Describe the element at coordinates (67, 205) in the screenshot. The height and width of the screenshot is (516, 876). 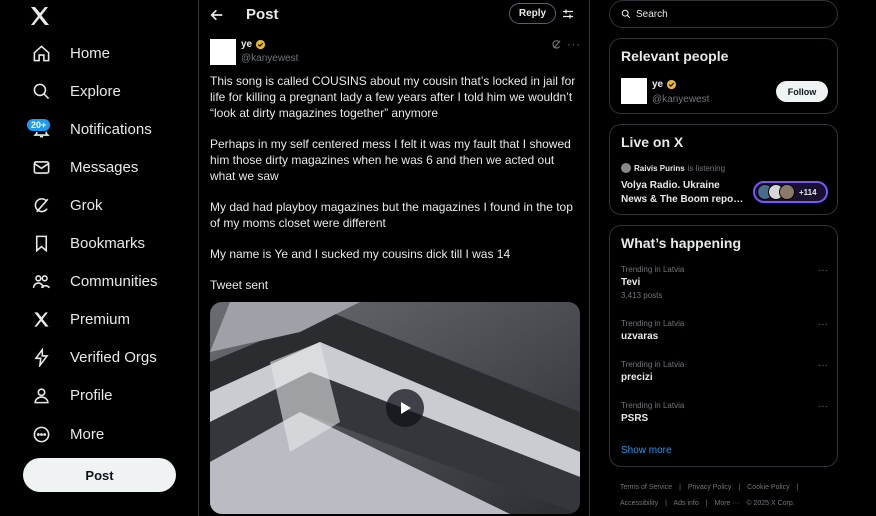
I see `nav-grok: Grok` at that location.